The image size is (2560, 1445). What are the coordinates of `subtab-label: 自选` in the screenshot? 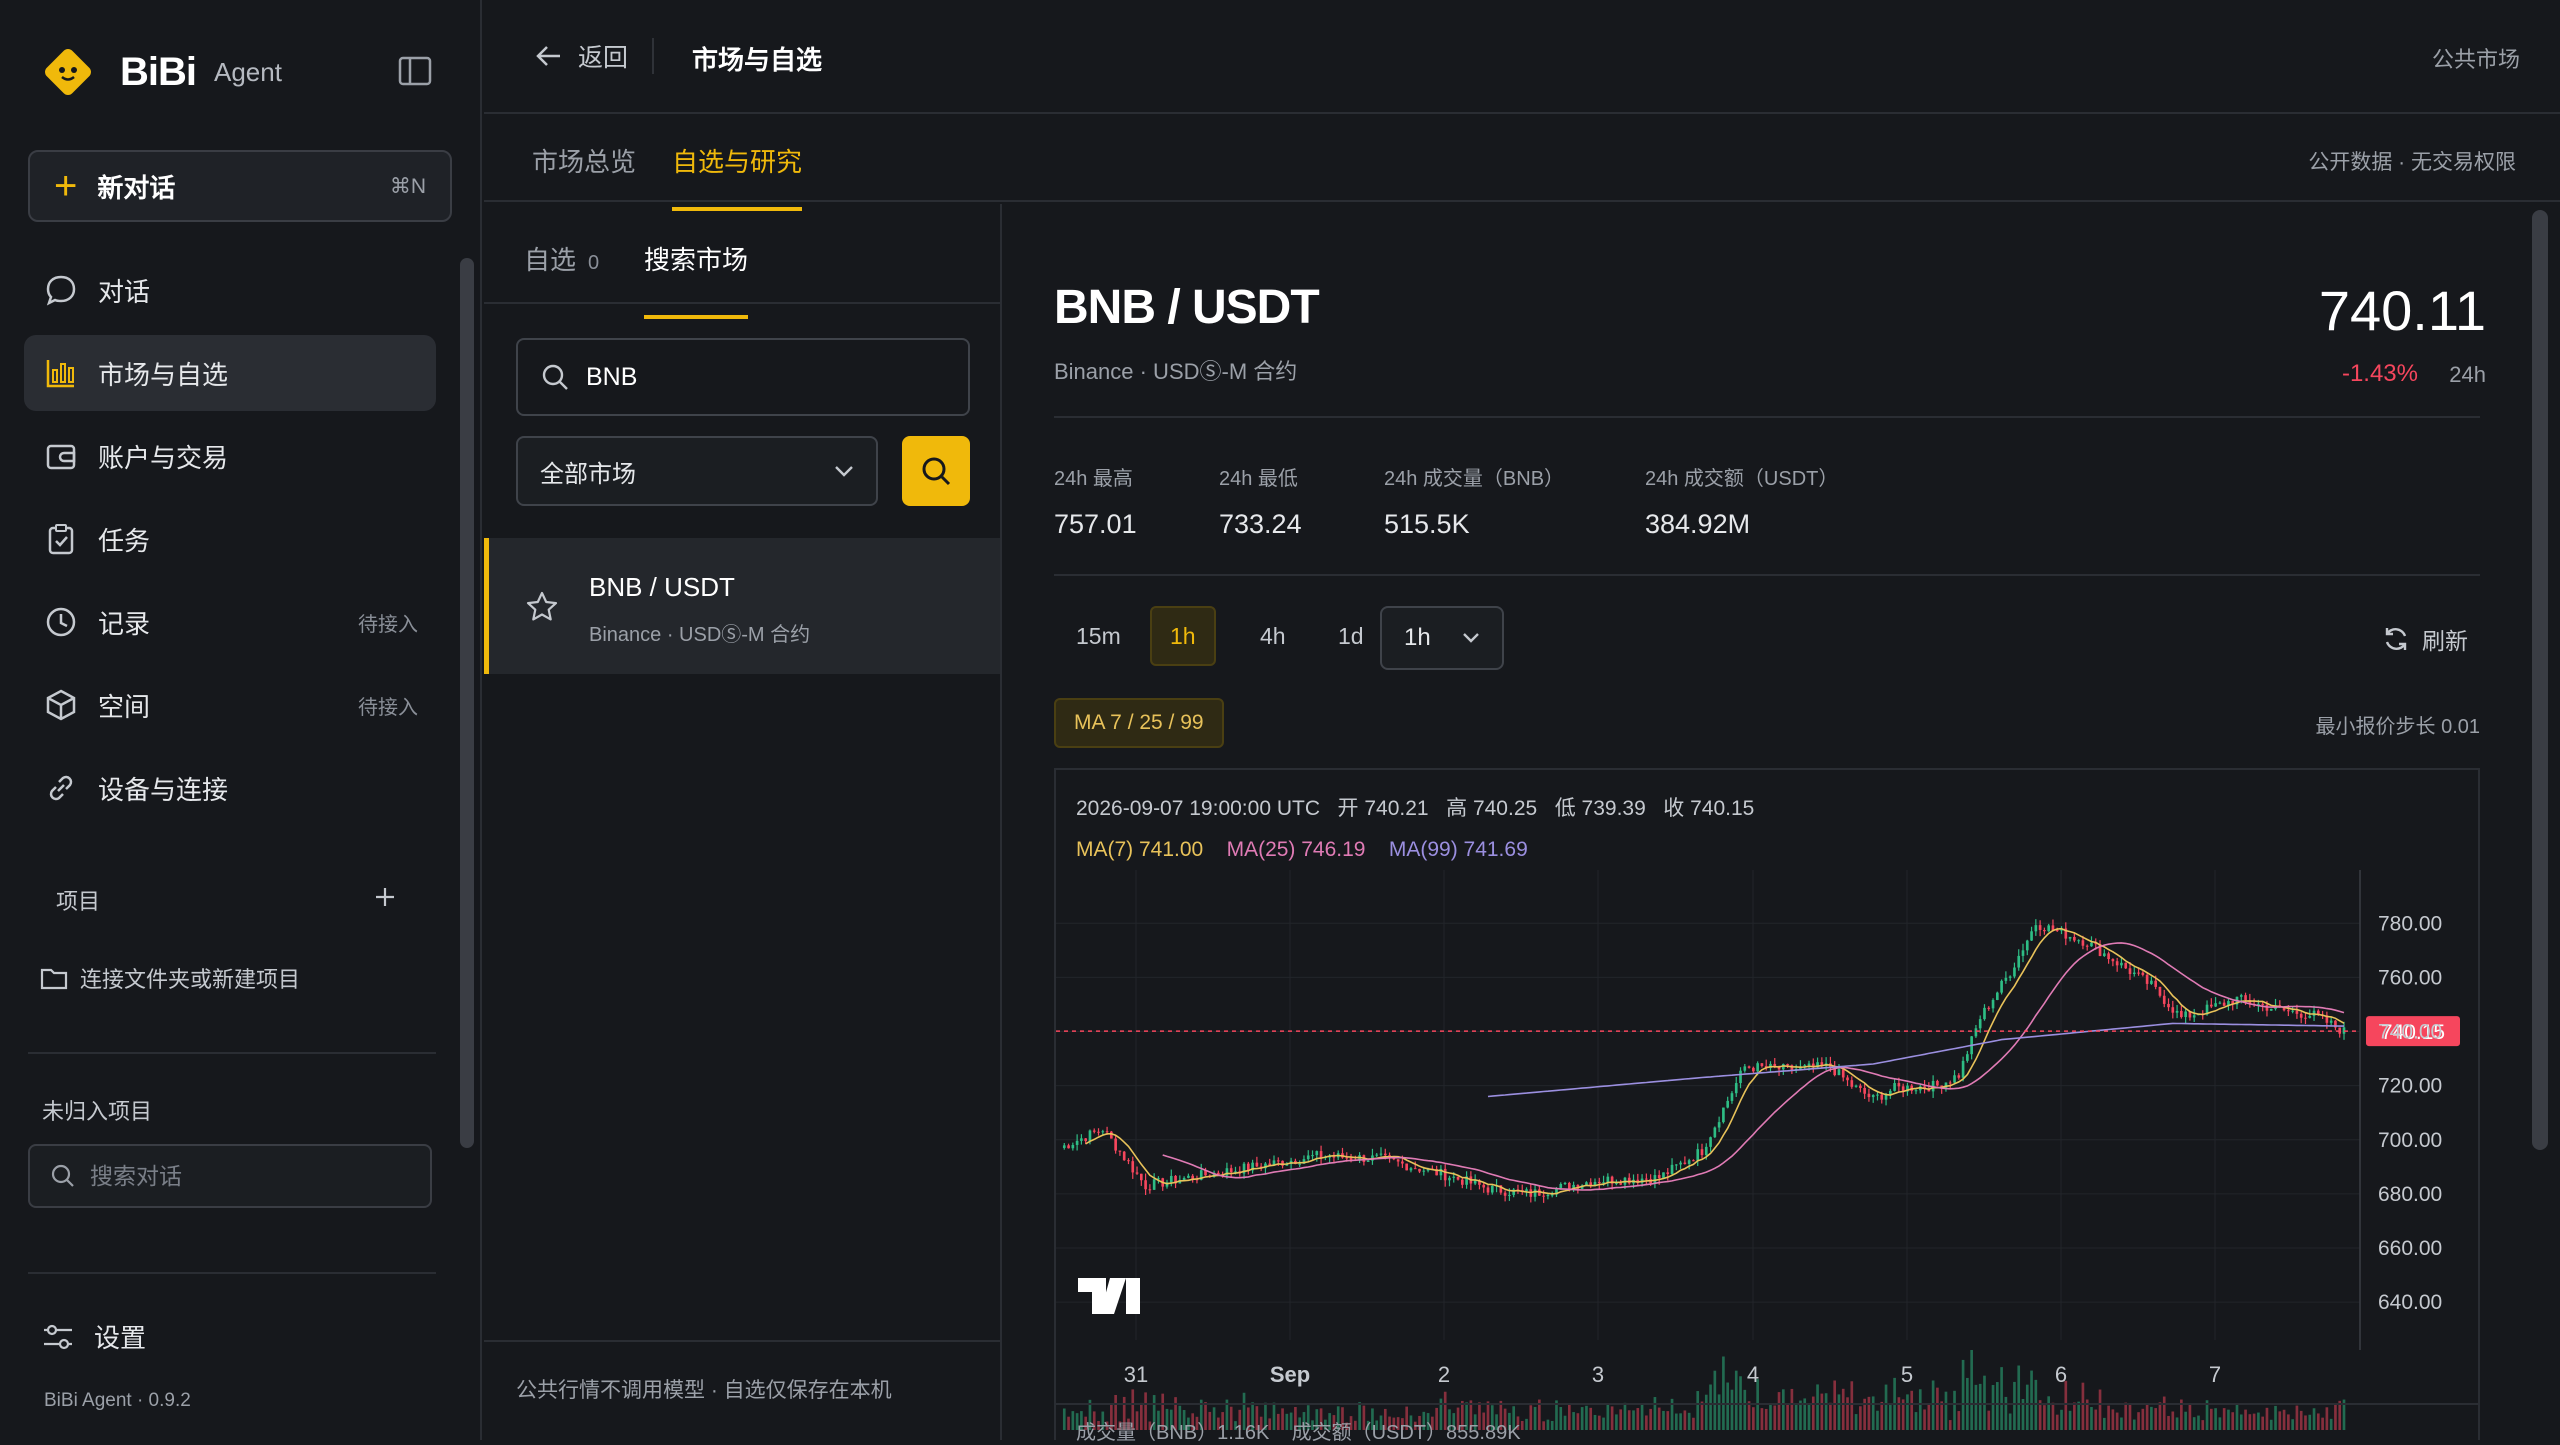 It's located at (550, 260).